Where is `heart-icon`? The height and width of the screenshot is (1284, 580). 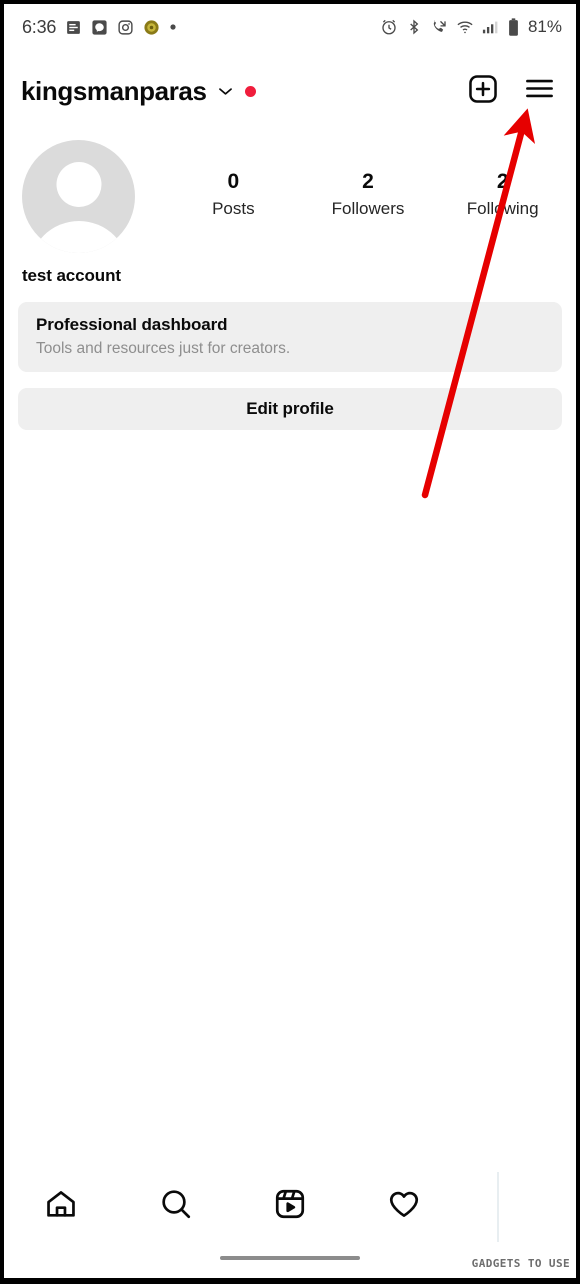 heart-icon is located at coordinates (404, 1206).